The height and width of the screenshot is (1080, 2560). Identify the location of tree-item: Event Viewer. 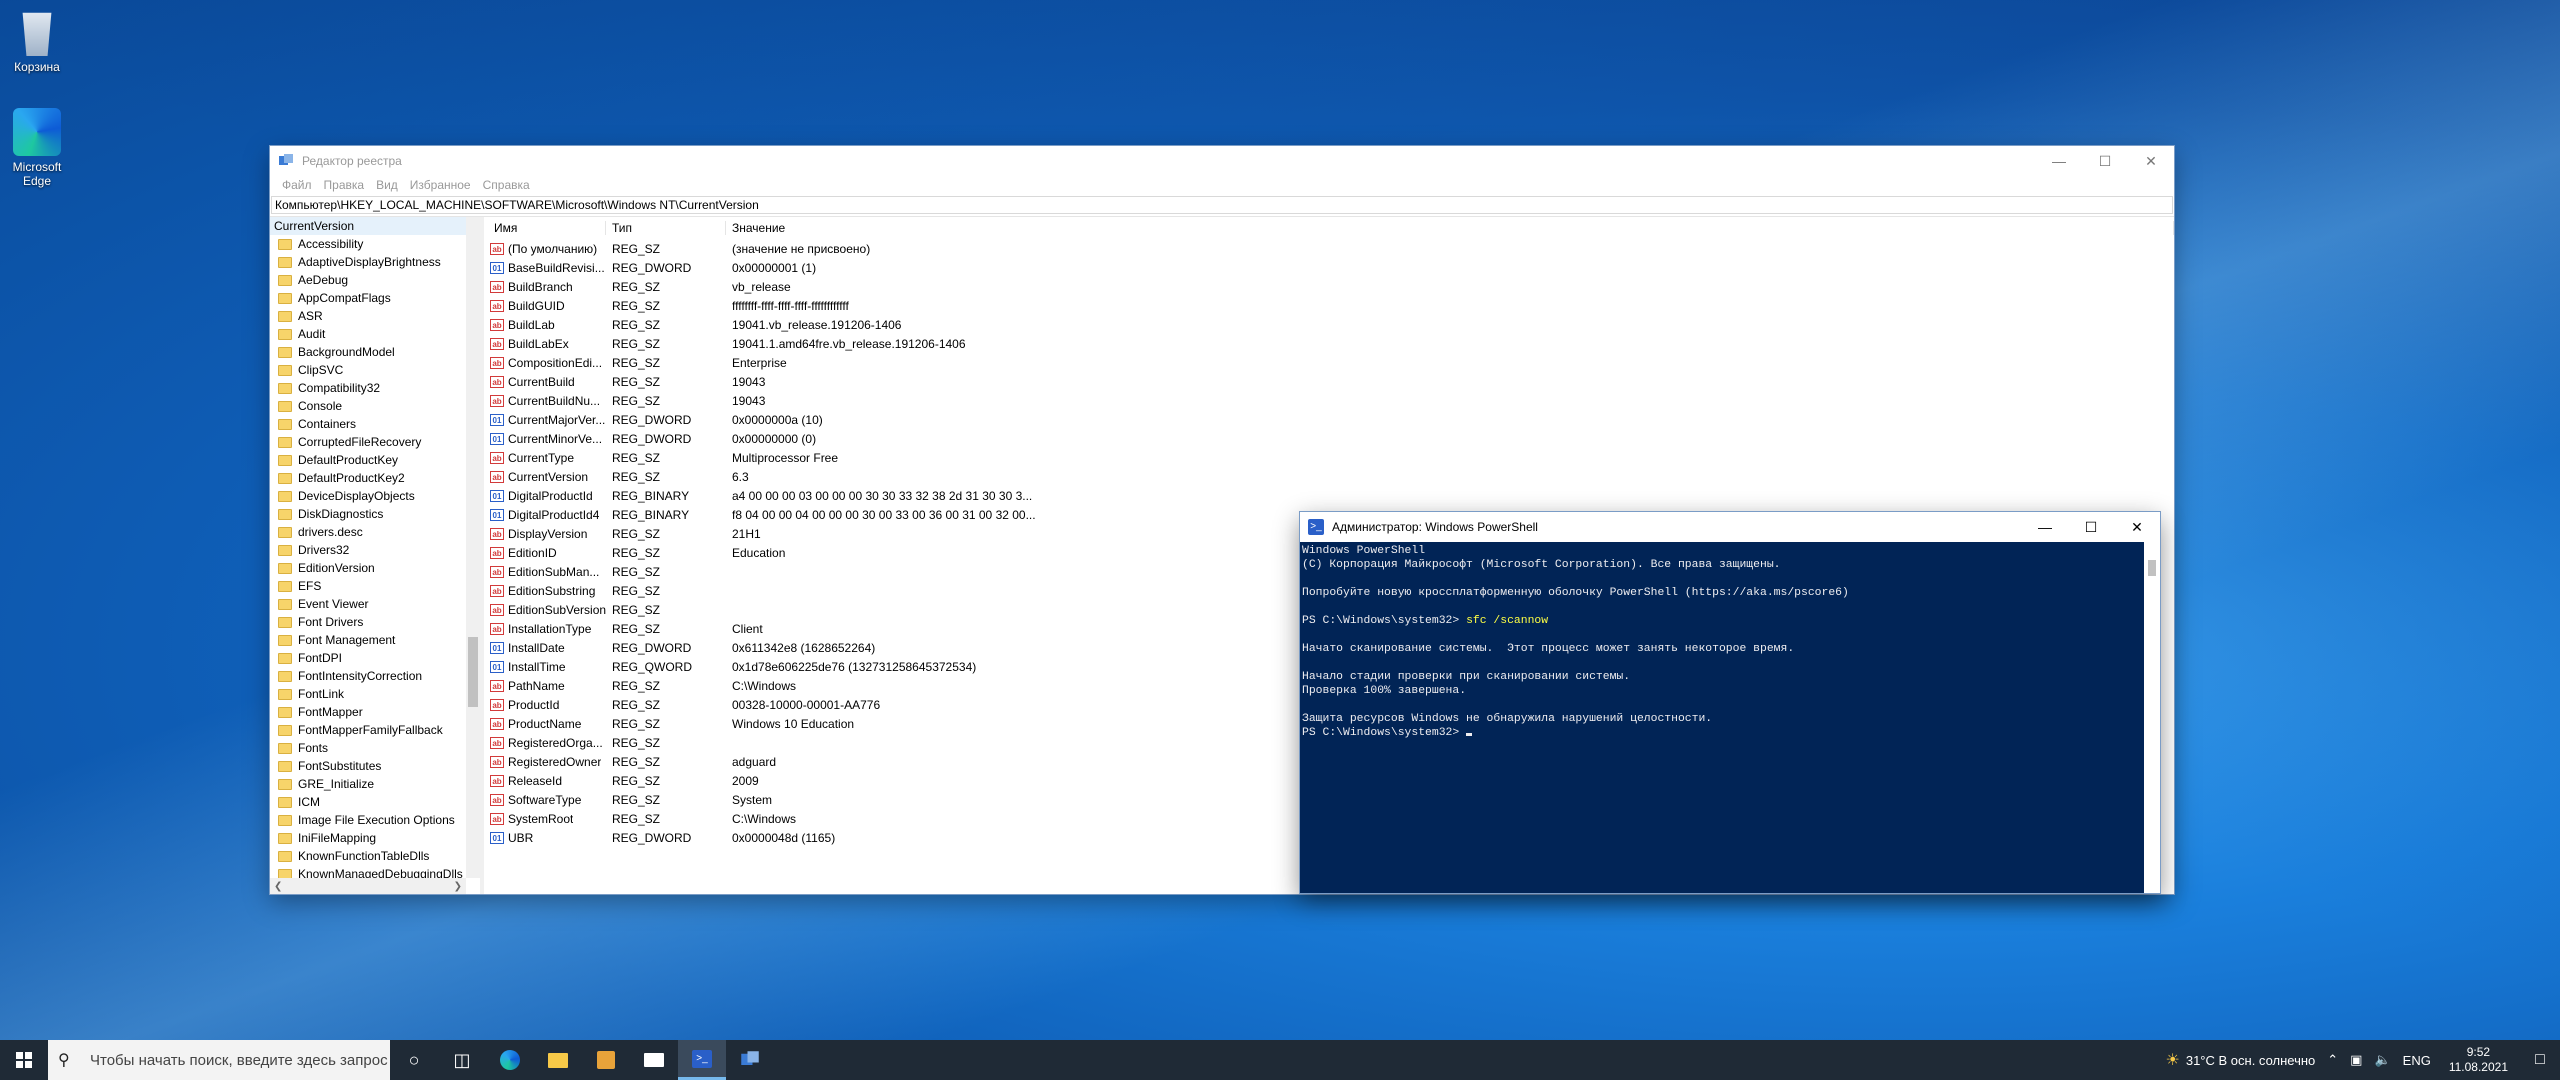
(368, 604).